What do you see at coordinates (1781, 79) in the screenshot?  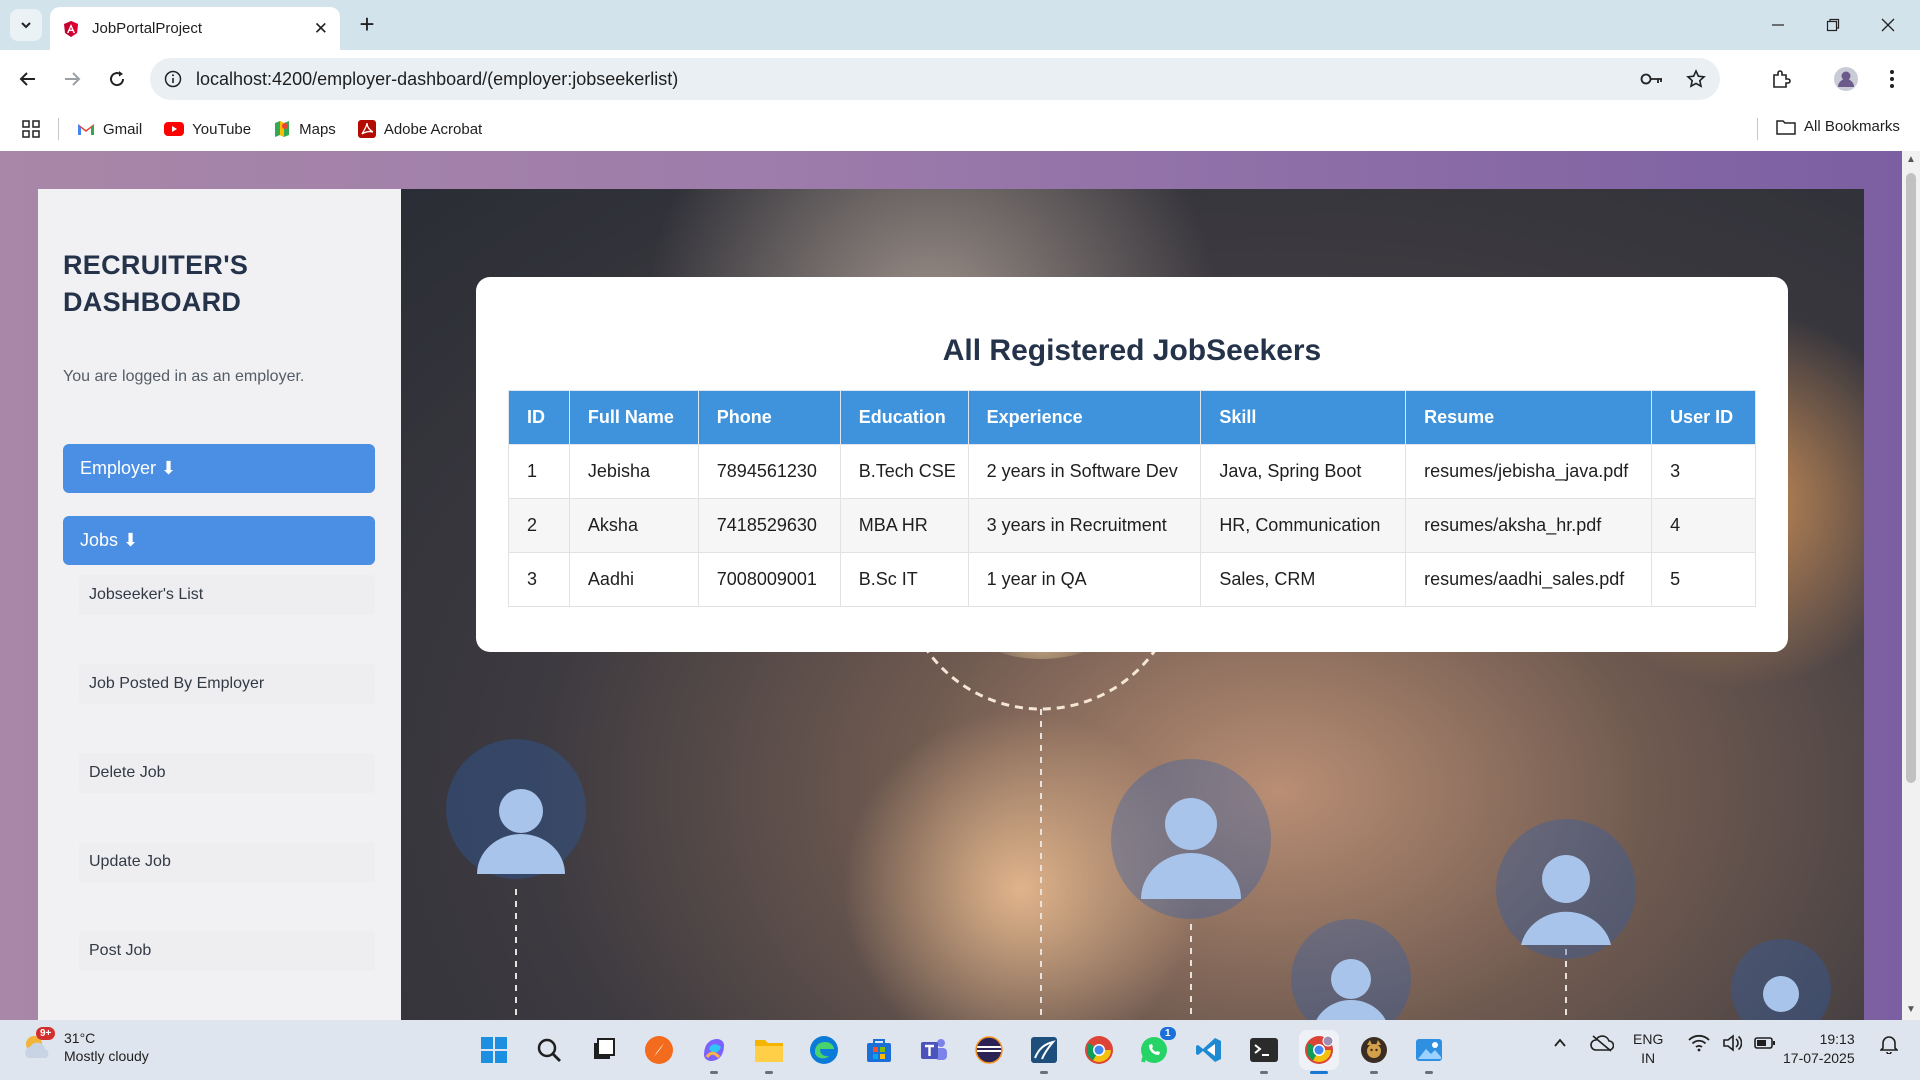 I see `extensions-button` at bounding box center [1781, 79].